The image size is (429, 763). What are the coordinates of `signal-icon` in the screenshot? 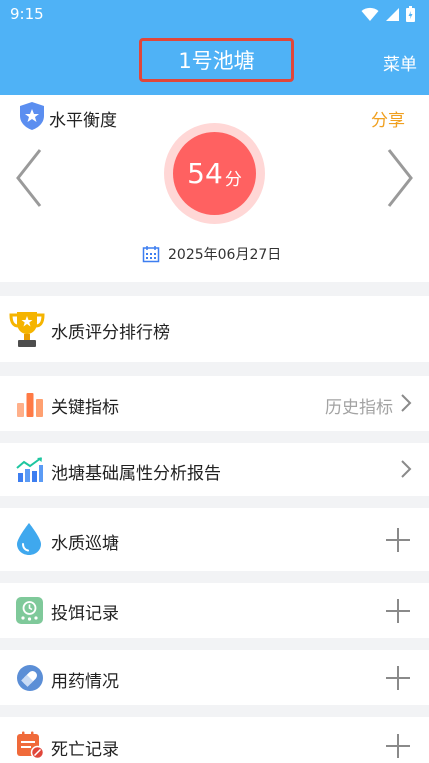 It's located at (392, 14).